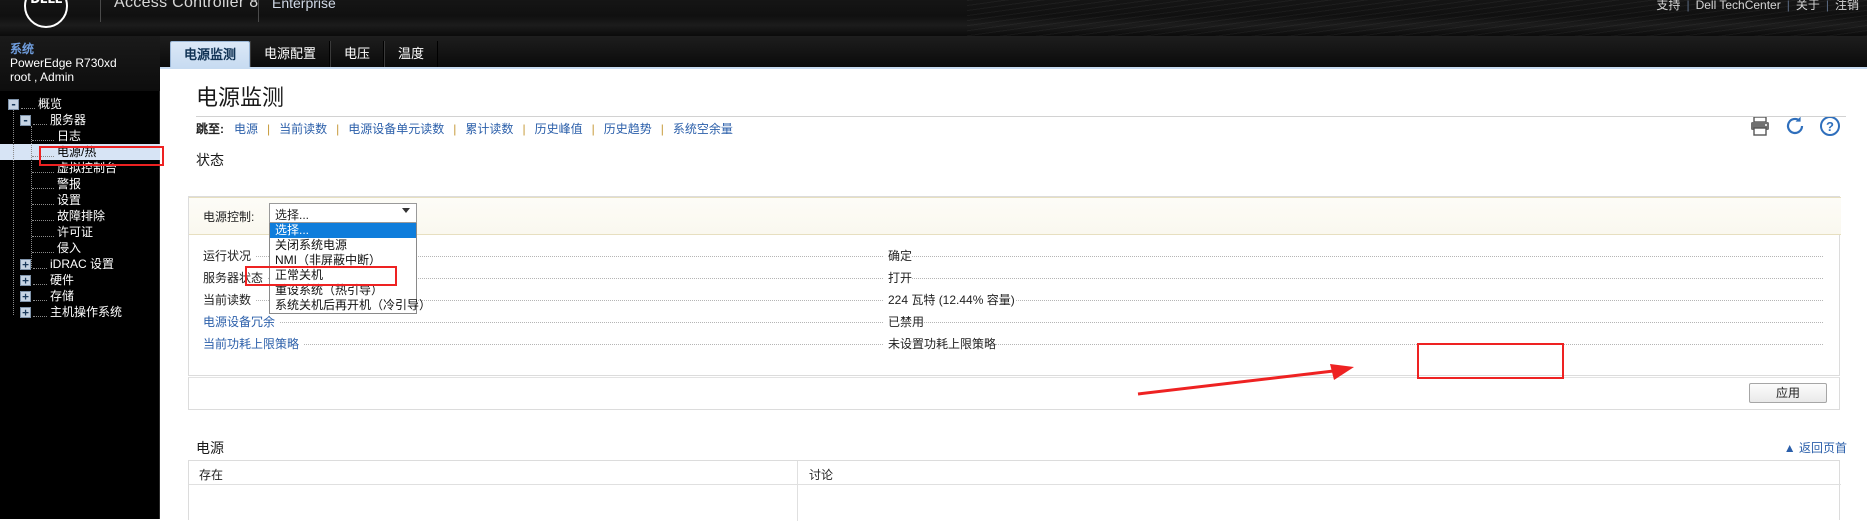 This screenshot has height=521, width=1867. Describe the element at coordinates (904, 321) in the screenshot. I see `row-value: 已禁用` at that location.